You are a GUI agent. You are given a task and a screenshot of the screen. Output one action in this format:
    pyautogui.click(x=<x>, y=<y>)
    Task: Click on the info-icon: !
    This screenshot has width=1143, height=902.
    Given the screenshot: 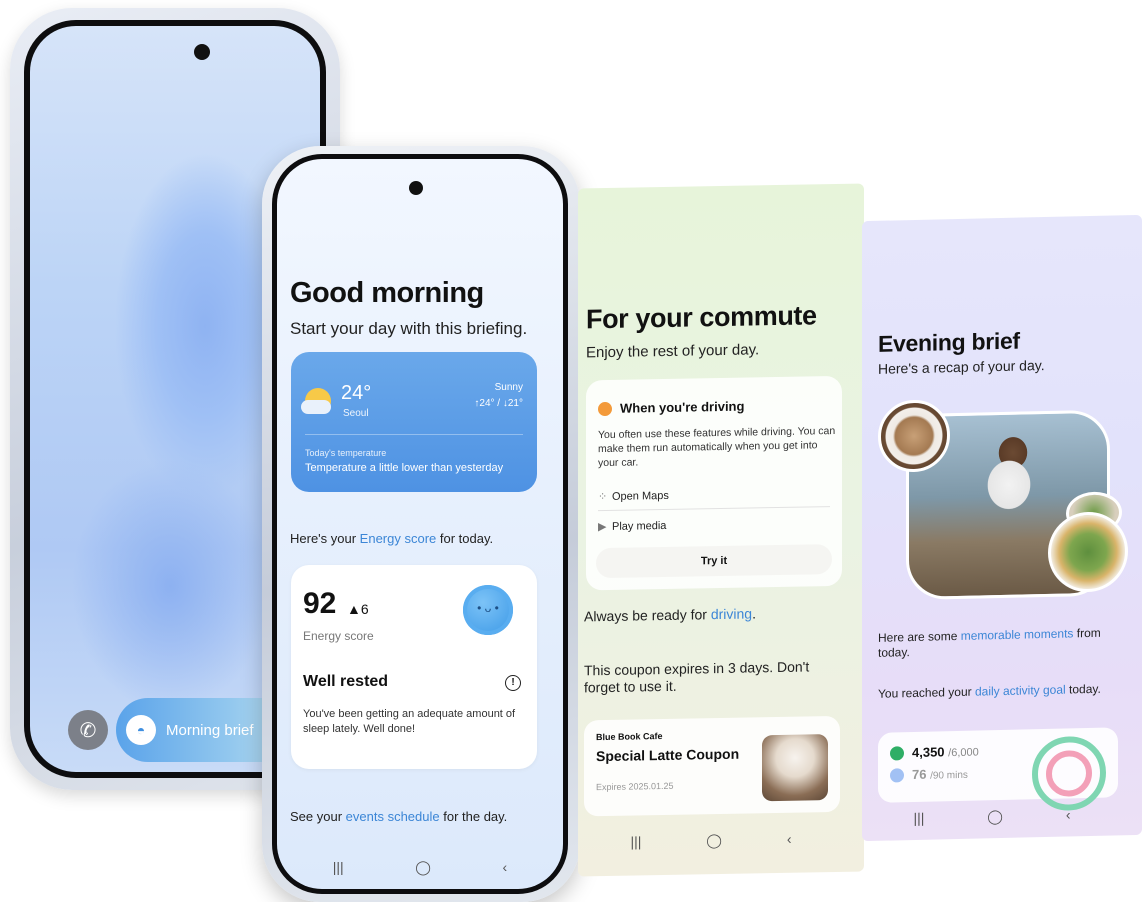 What is the action you would take?
    pyautogui.click(x=513, y=683)
    